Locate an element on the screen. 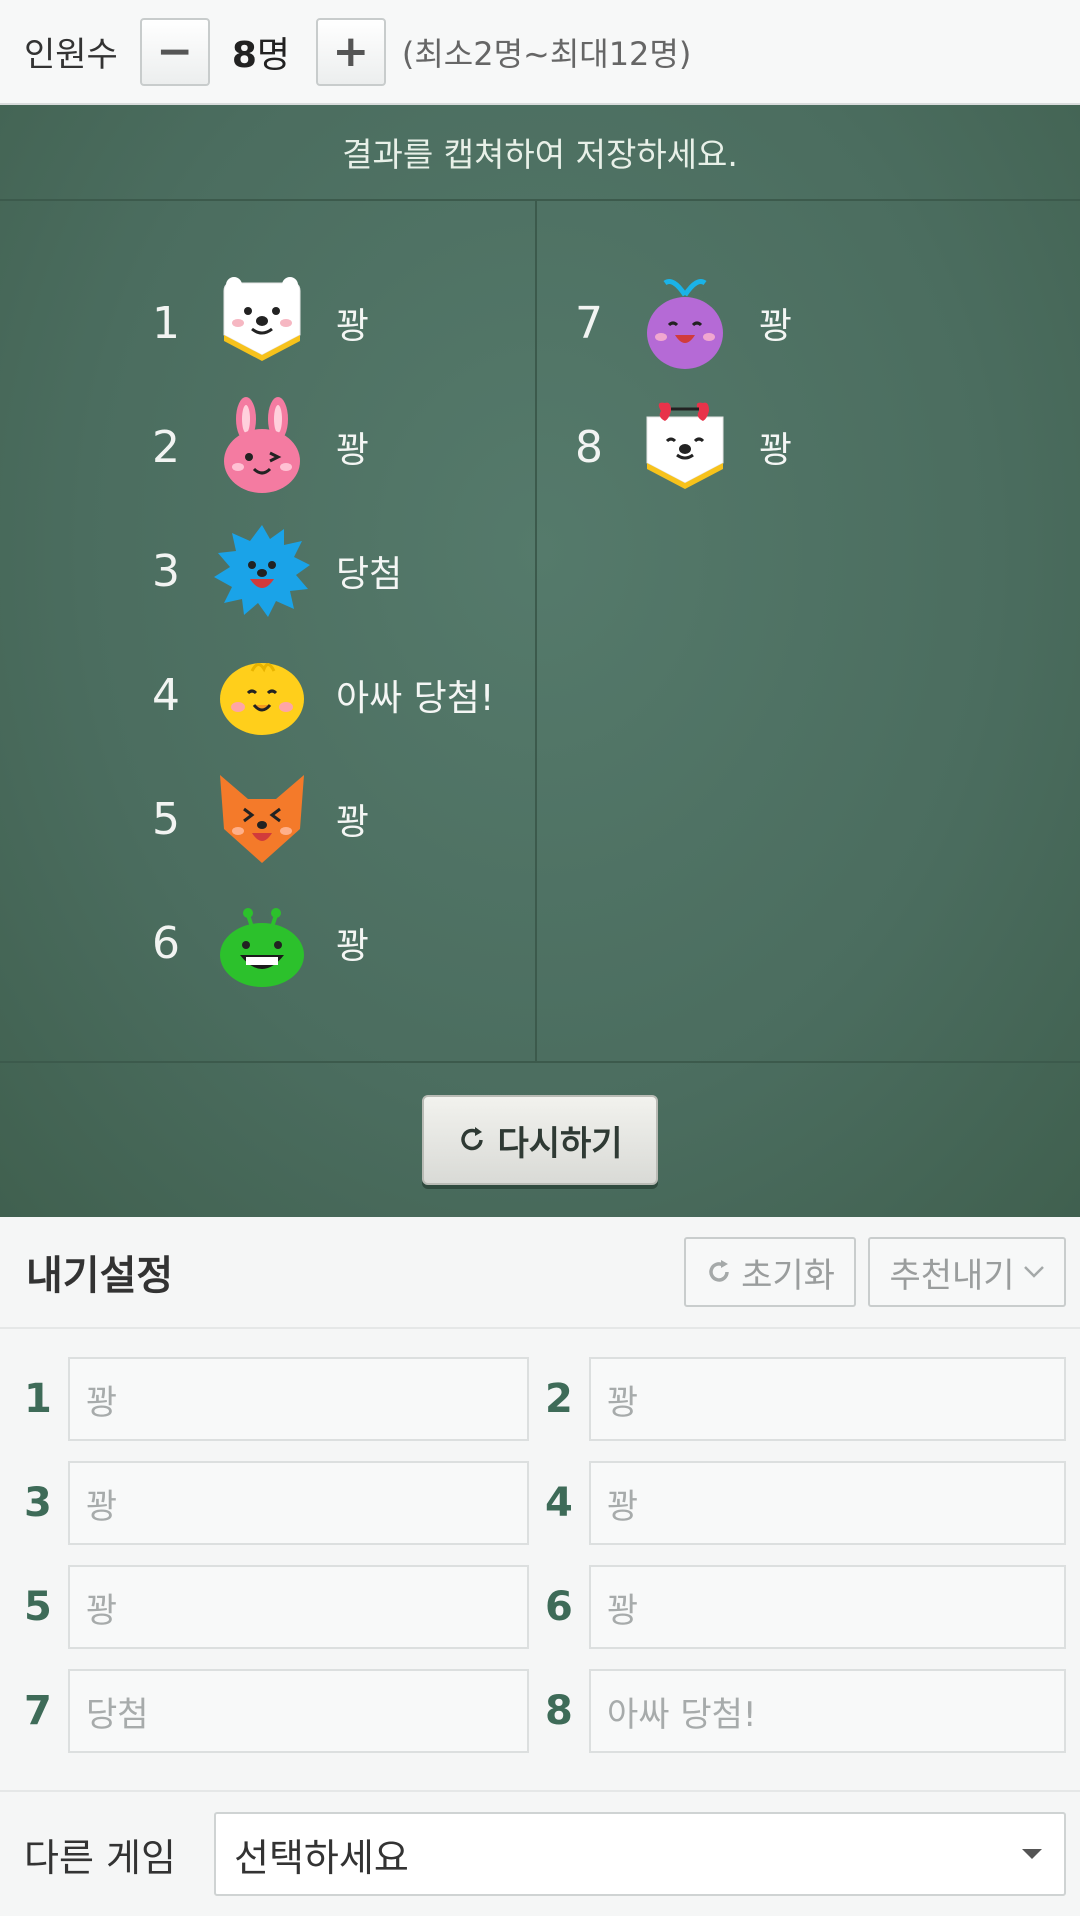  bet-input-2: 꽝 is located at coordinates (827, 1399).